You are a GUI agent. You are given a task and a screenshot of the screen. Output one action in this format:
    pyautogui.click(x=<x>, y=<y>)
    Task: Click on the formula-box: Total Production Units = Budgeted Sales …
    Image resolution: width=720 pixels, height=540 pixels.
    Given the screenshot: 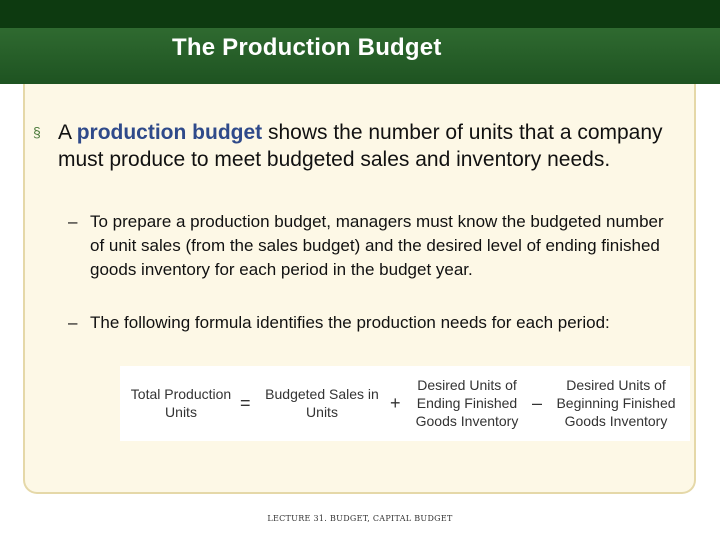 What is the action you would take?
    pyautogui.click(x=405, y=403)
    